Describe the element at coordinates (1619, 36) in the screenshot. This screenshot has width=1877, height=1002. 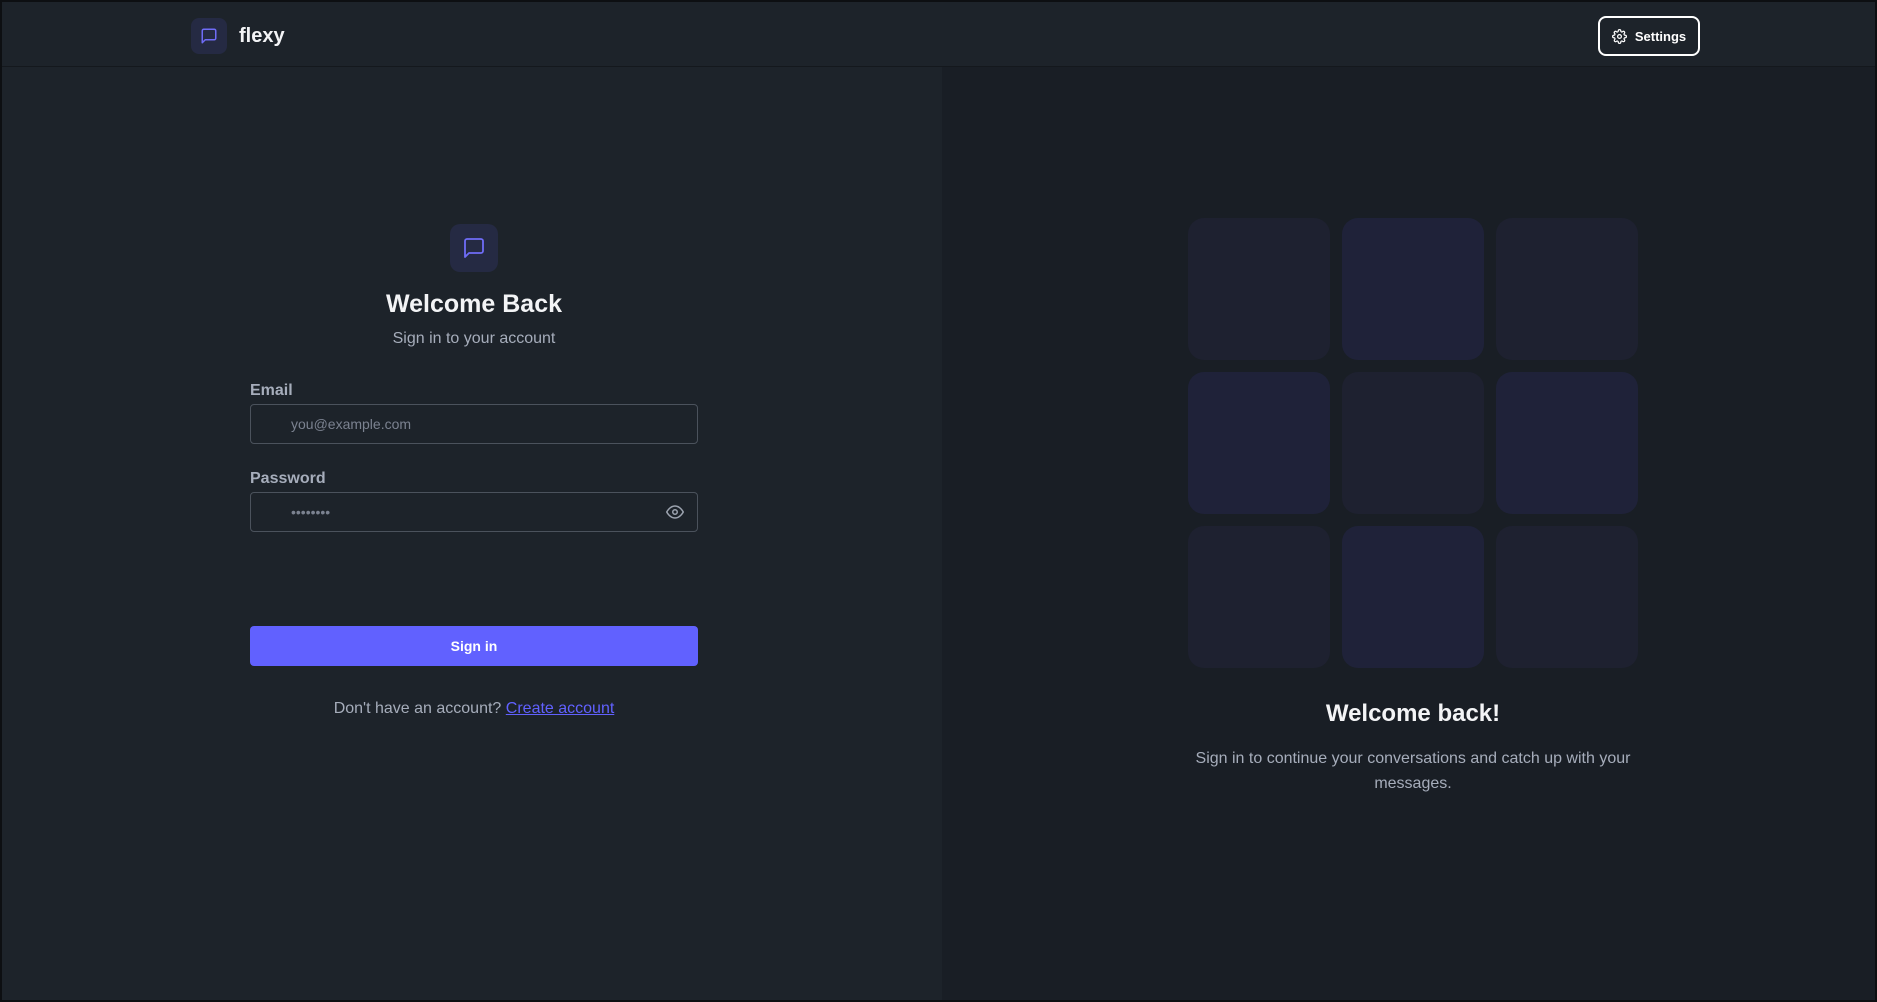
I see `gear-icon` at that location.